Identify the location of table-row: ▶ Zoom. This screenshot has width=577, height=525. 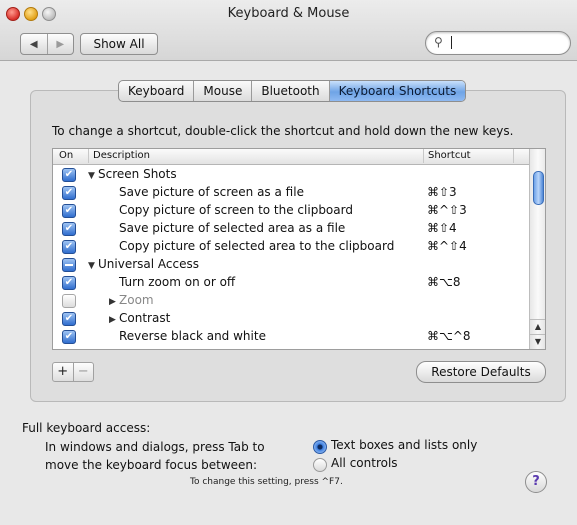
(291, 300).